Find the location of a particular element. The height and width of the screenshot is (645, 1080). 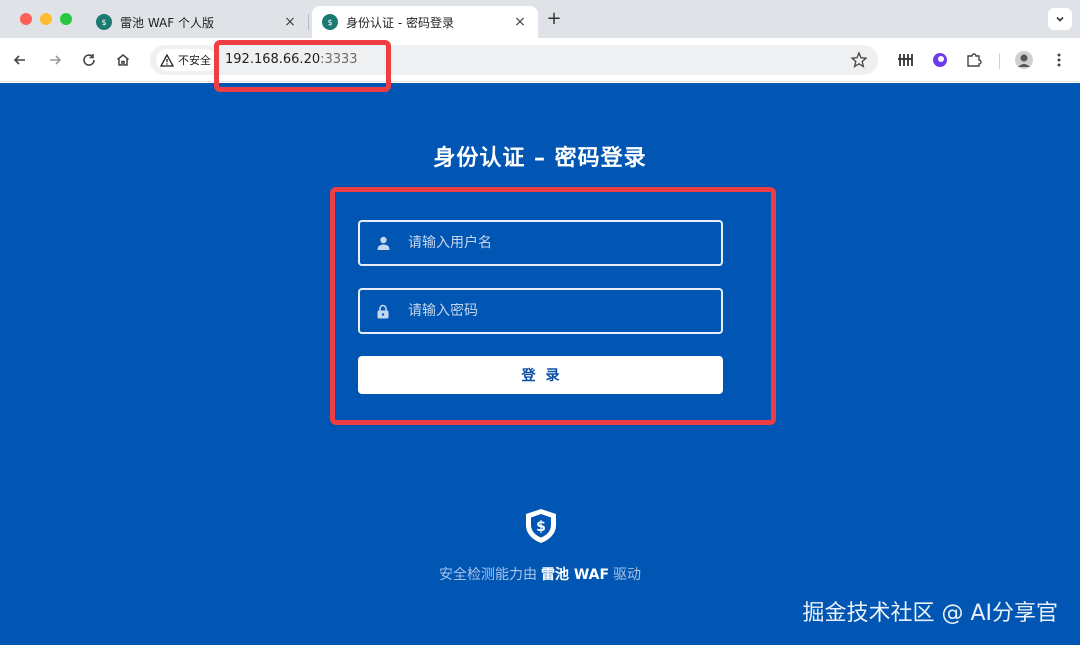

reload-button is located at coordinates (89, 60).